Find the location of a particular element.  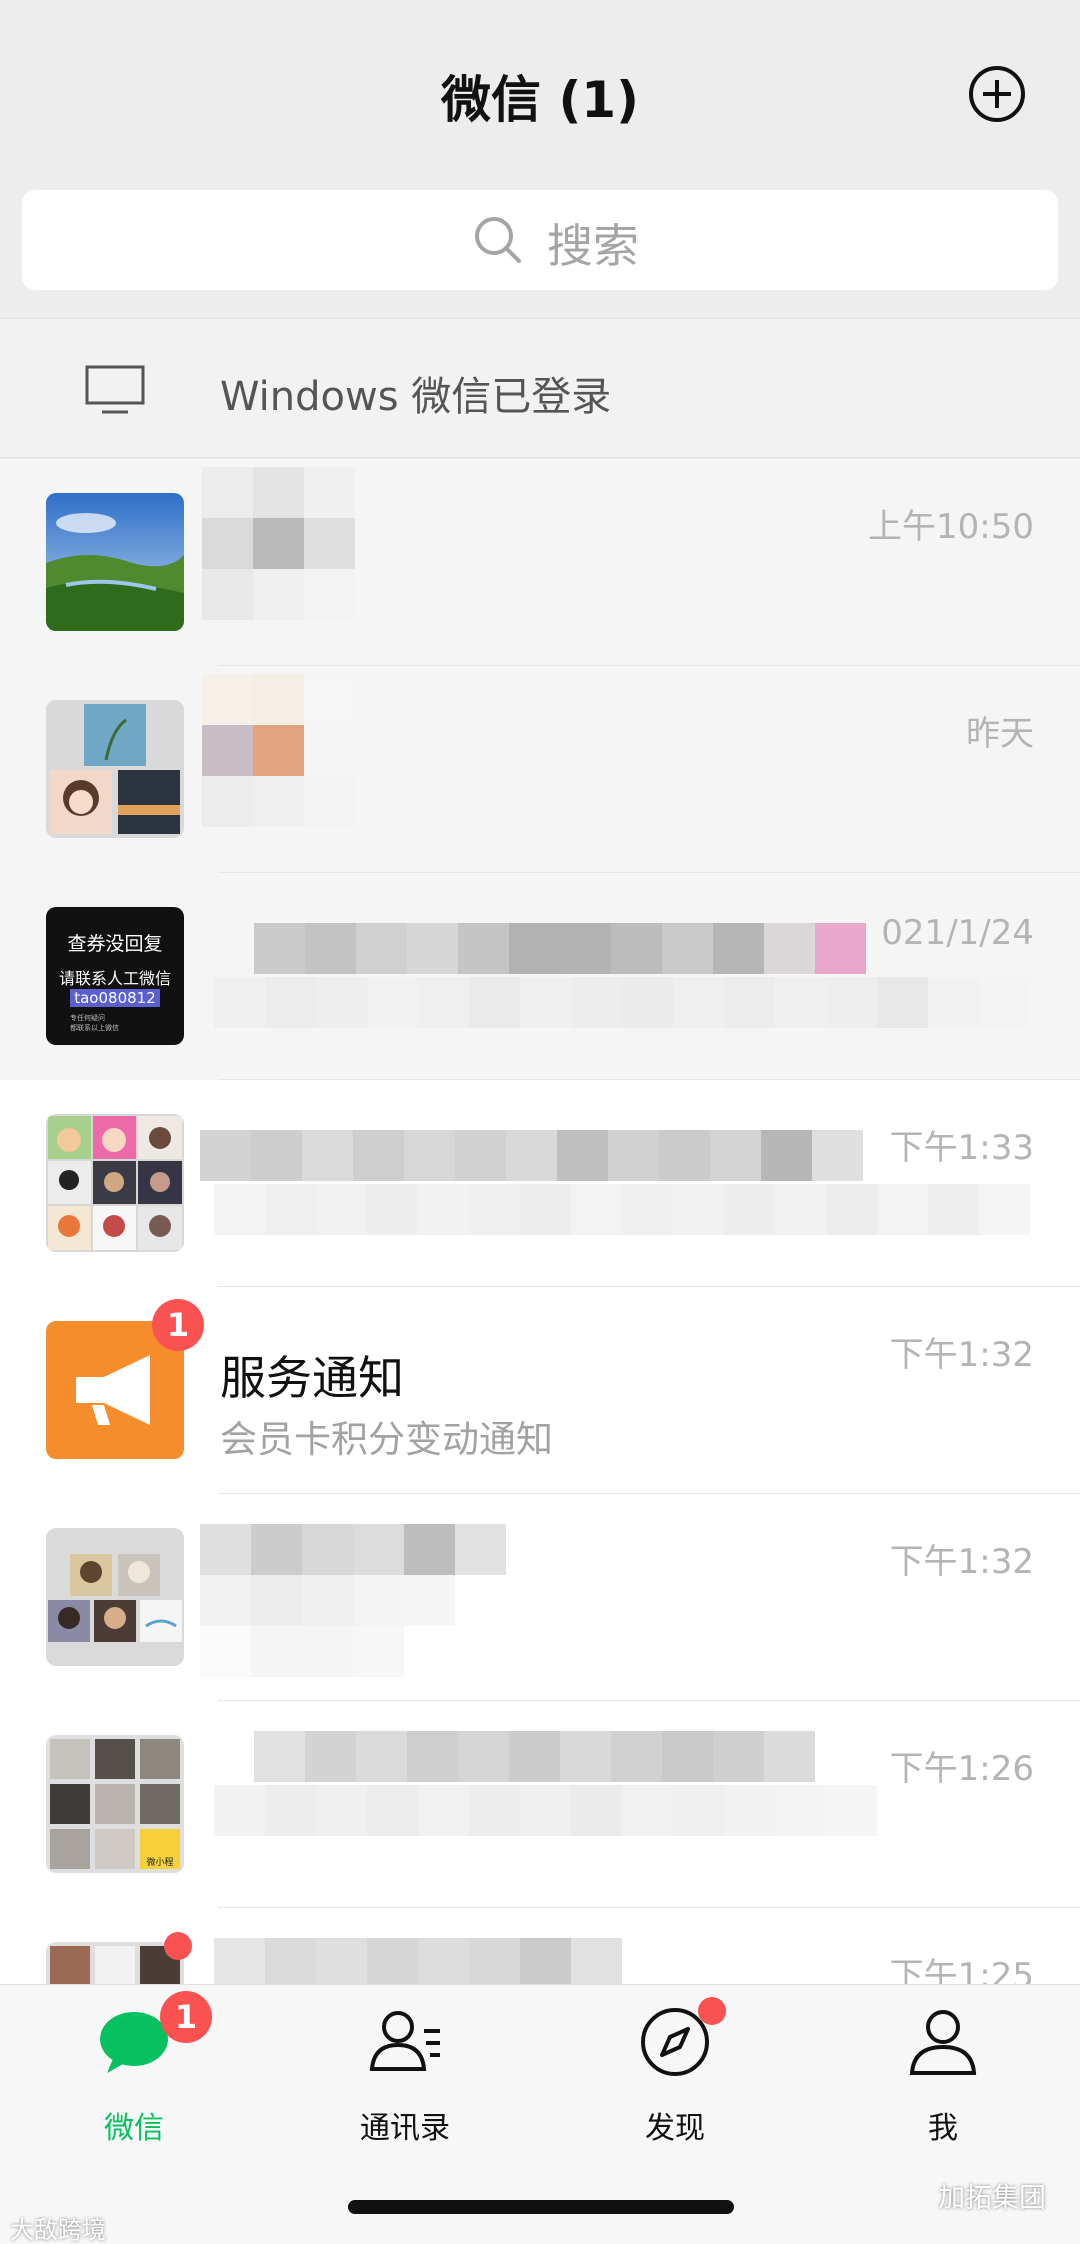

chat-row-service-notice: 1 服务通知 会员卡积分变动通知 下午1:32 is located at coordinates (540, 1390).